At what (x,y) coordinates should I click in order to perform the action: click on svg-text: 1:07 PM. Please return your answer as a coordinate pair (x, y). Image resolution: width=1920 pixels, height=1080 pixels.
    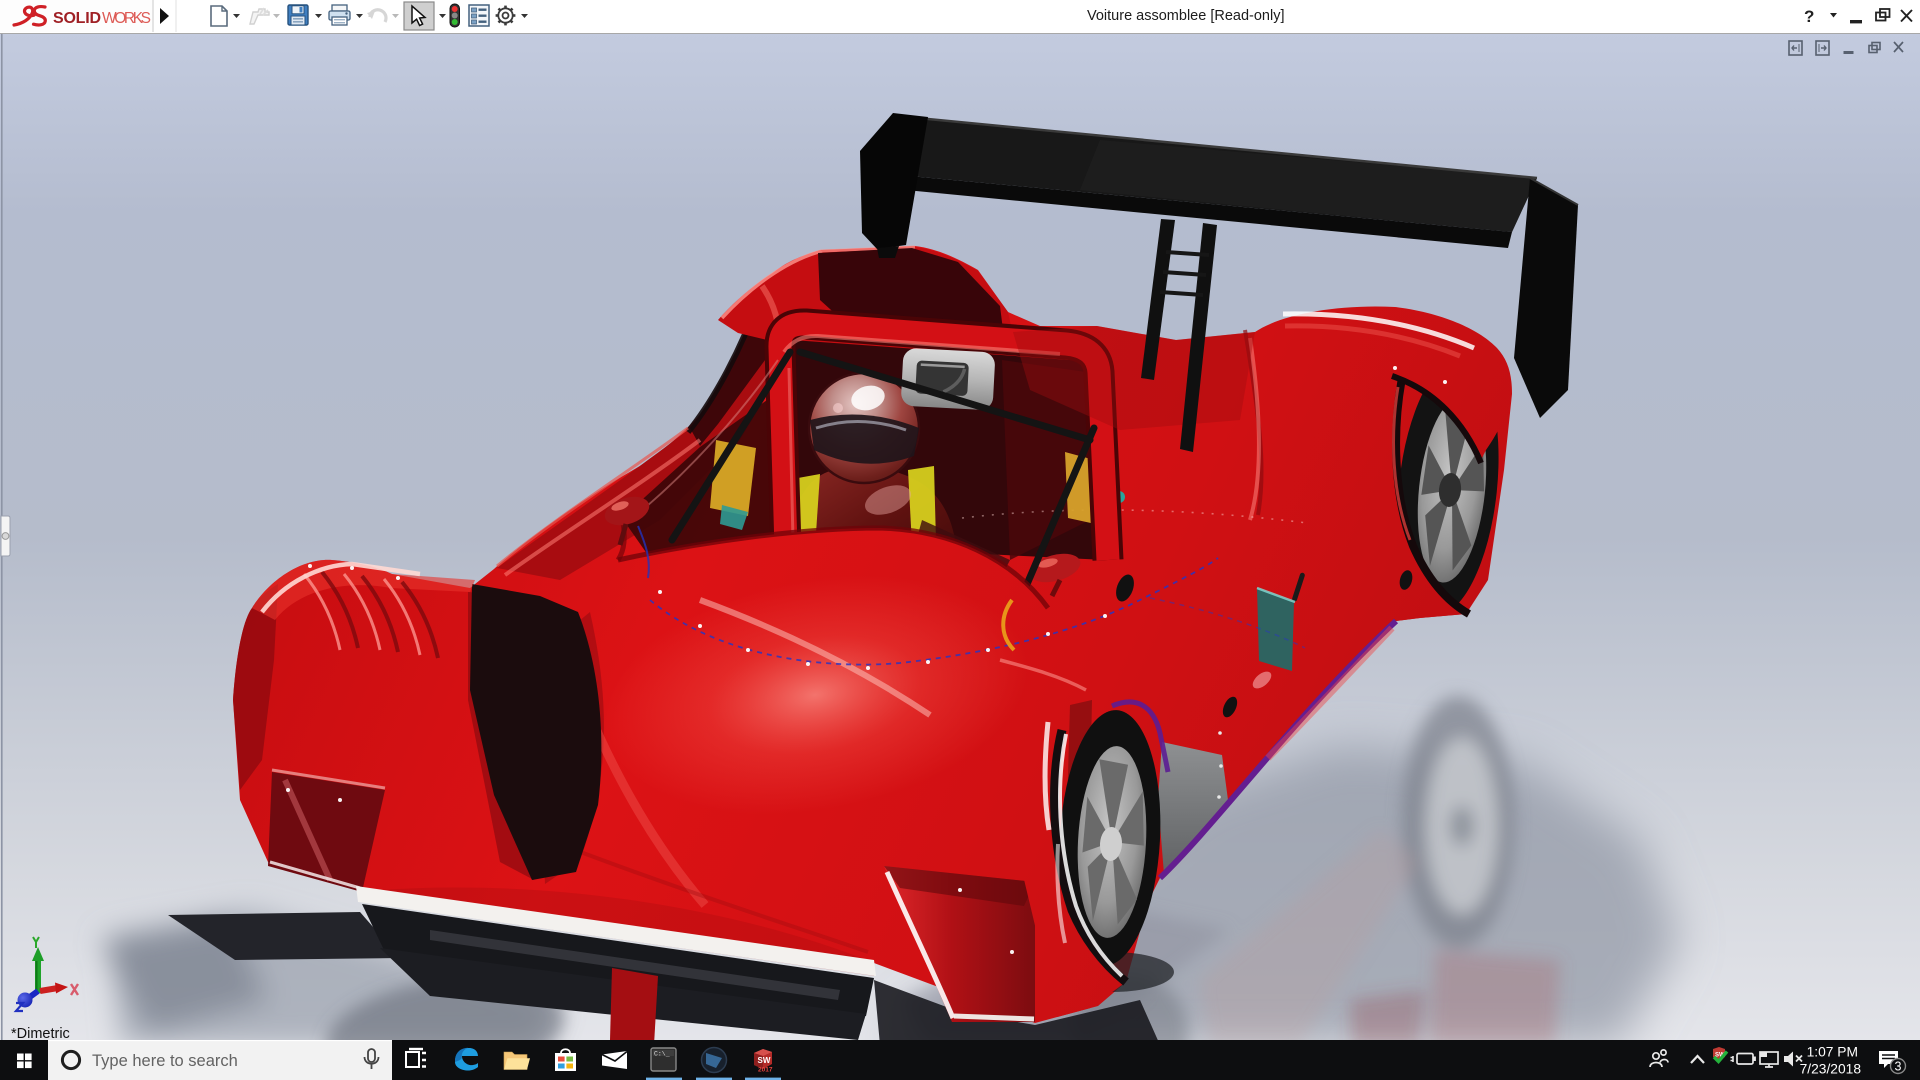
    Looking at the image, I should click on (1832, 1052).